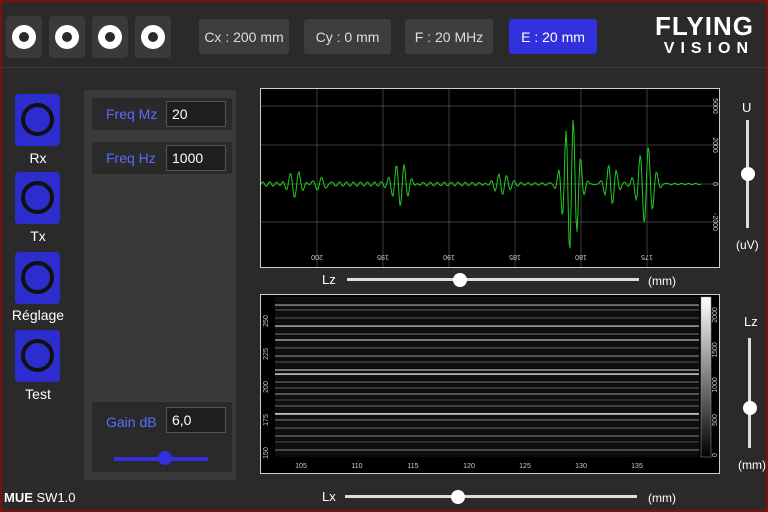  What do you see at coordinates (581, 256) in the screenshot?
I see `ascan-x-tick-label: 180` at bounding box center [581, 256].